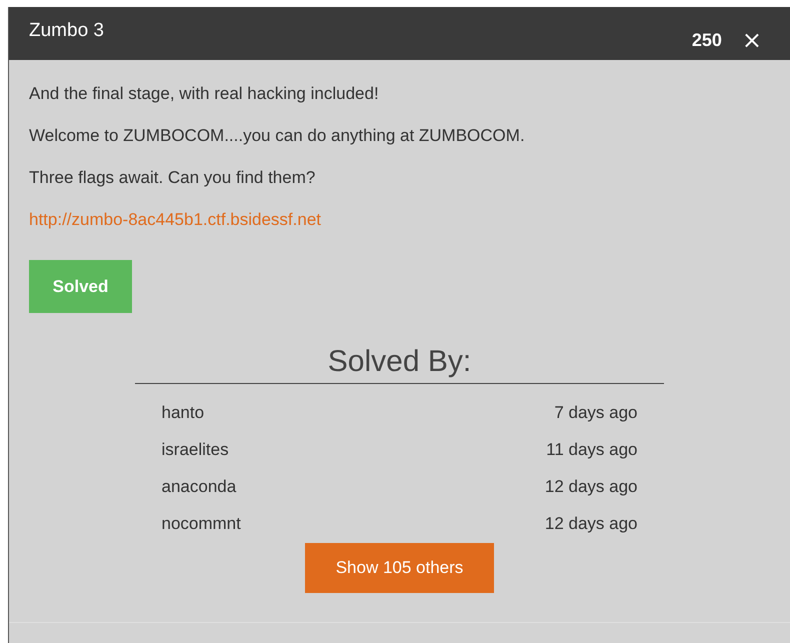  What do you see at coordinates (399, 364) in the screenshot?
I see `section-heading: Solved By:` at bounding box center [399, 364].